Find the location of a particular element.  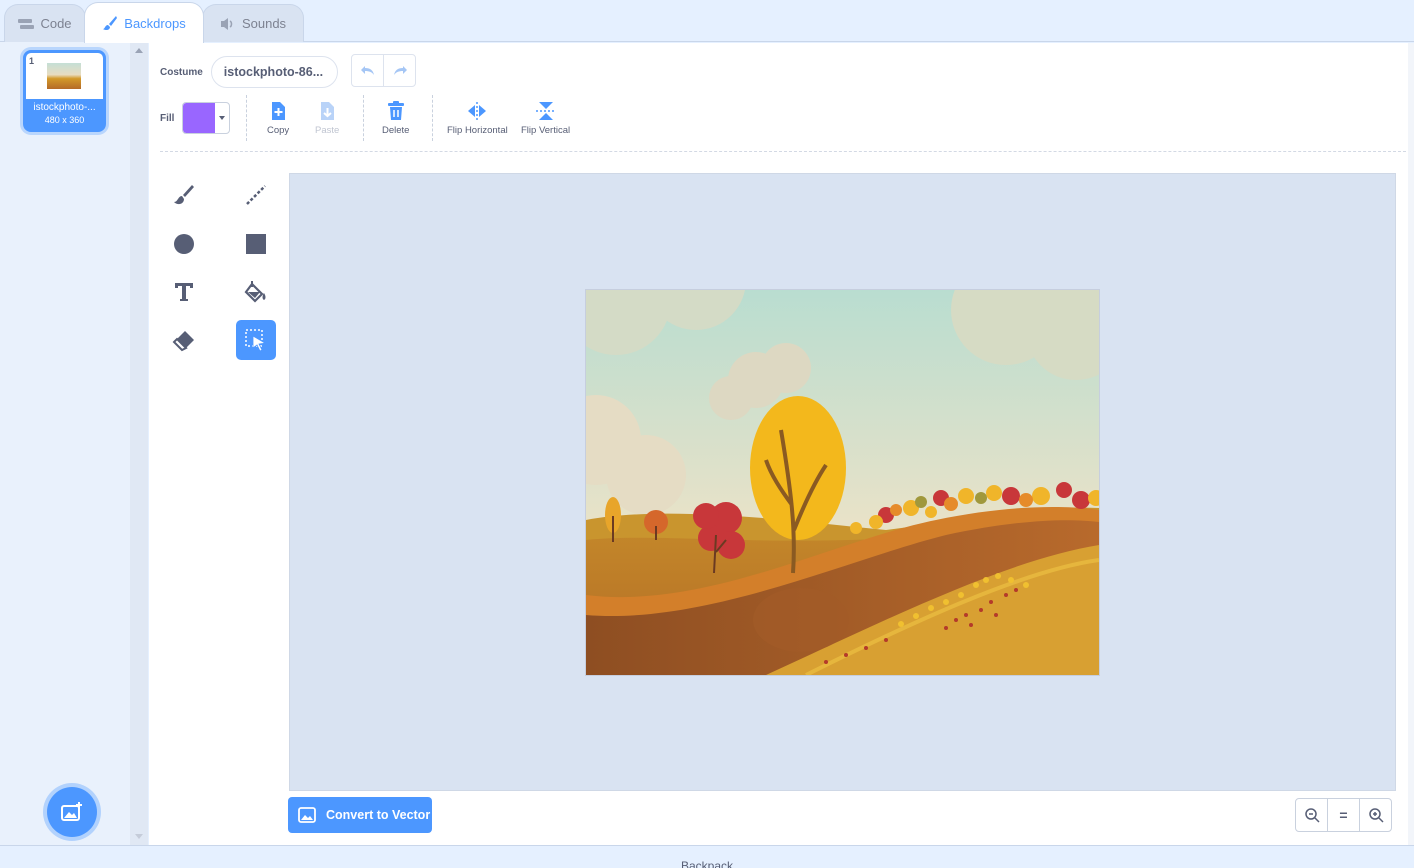

tab-code: Code is located at coordinates (45, 23).